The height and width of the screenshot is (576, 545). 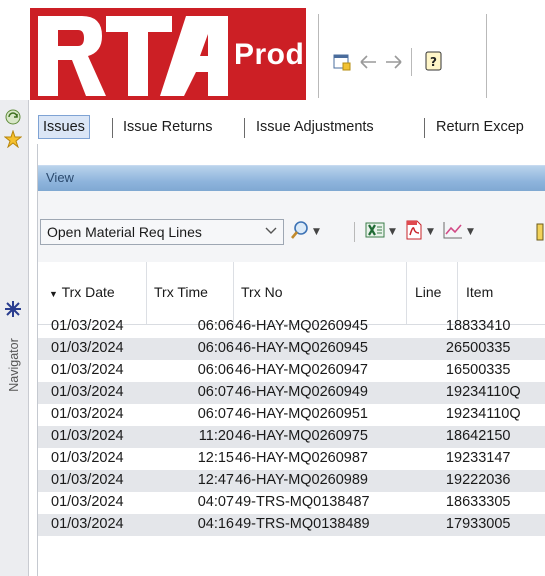 What do you see at coordinates (480, 127) in the screenshot?
I see `tab-return-exceptions: Return Excep` at bounding box center [480, 127].